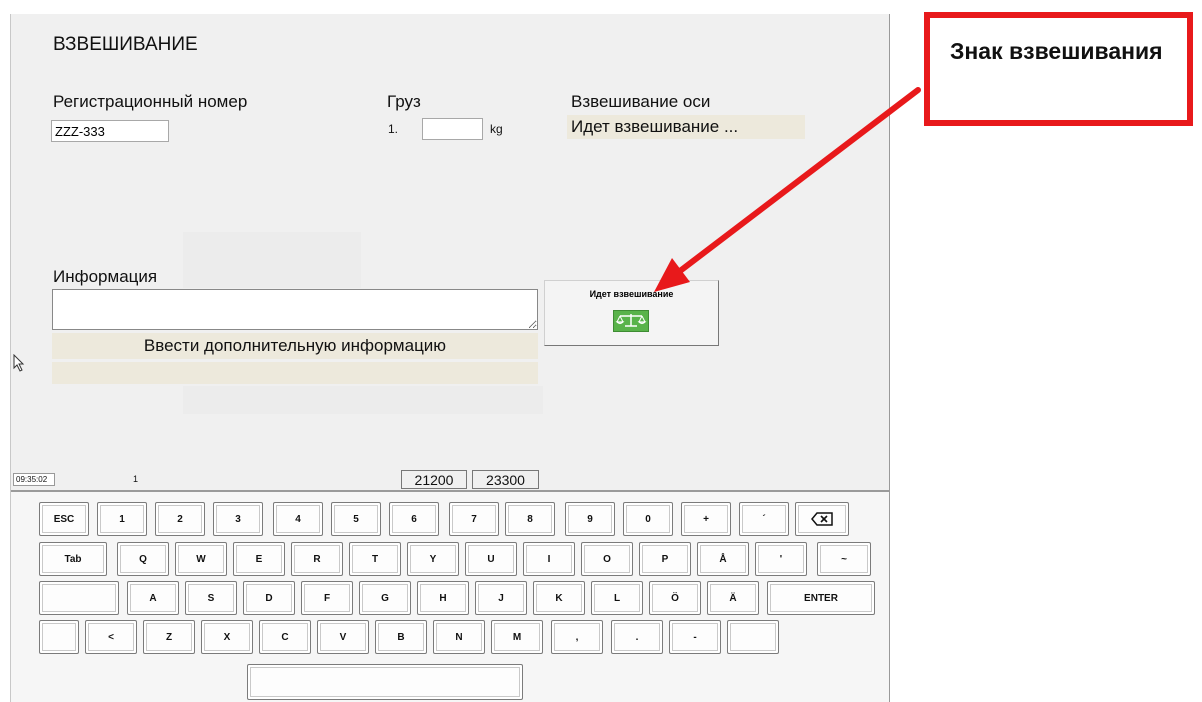  Describe the element at coordinates (1058, 69) in the screenshot. I see `annotation-callout: Знак взвешивания` at that location.